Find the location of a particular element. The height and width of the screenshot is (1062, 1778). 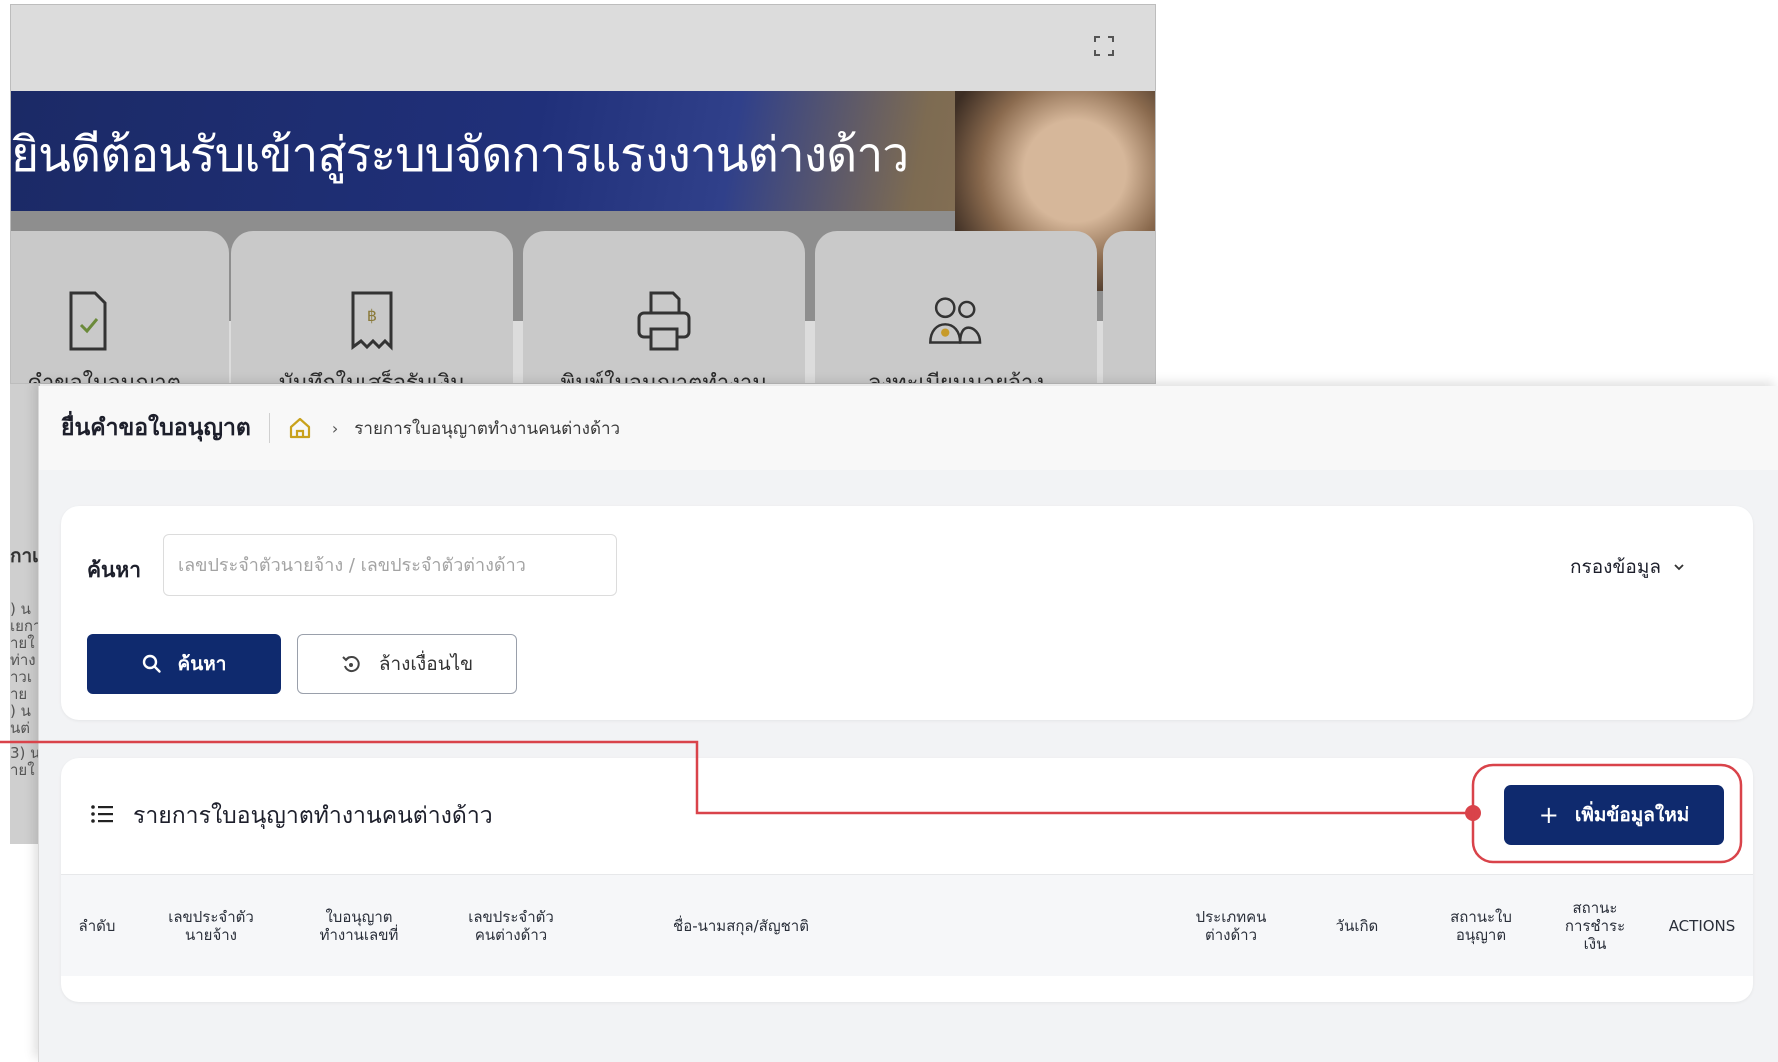

breadcrumb-chevron-icon: › is located at coordinates (335, 428).